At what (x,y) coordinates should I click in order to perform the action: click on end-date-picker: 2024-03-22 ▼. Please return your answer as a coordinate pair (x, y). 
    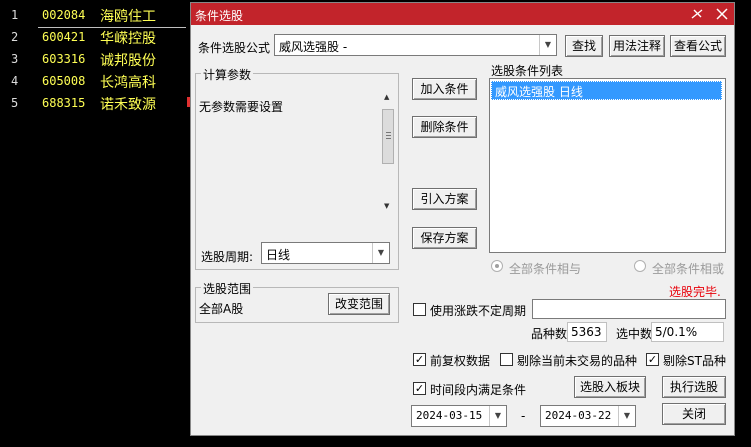
    Looking at the image, I should click on (588, 416).